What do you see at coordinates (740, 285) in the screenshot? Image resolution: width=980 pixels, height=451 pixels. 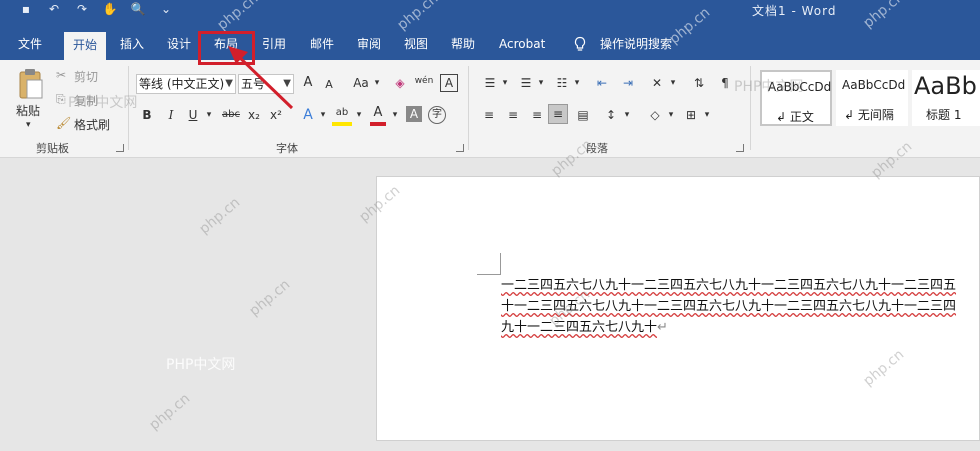 I see `text-line: 一二三四五六七八九十一二三四五六七八九十一二三四五六七八九十一二三四五` at bounding box center [740, 285].